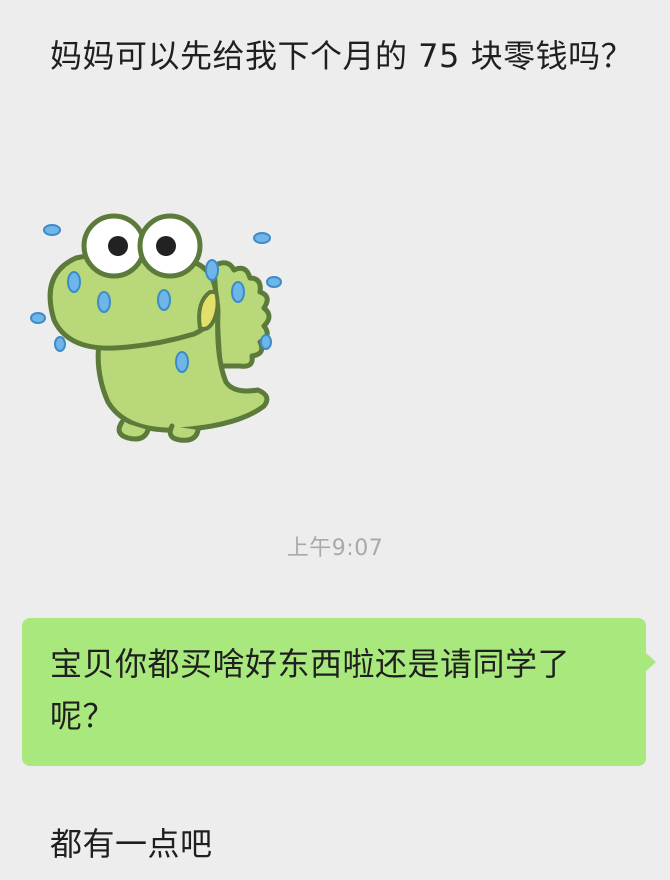 The image size is (670, 880). What do you see at coordinates (650, 662) in the screenshot?
I see `bubble-tail` at bounding box center [650, 662].